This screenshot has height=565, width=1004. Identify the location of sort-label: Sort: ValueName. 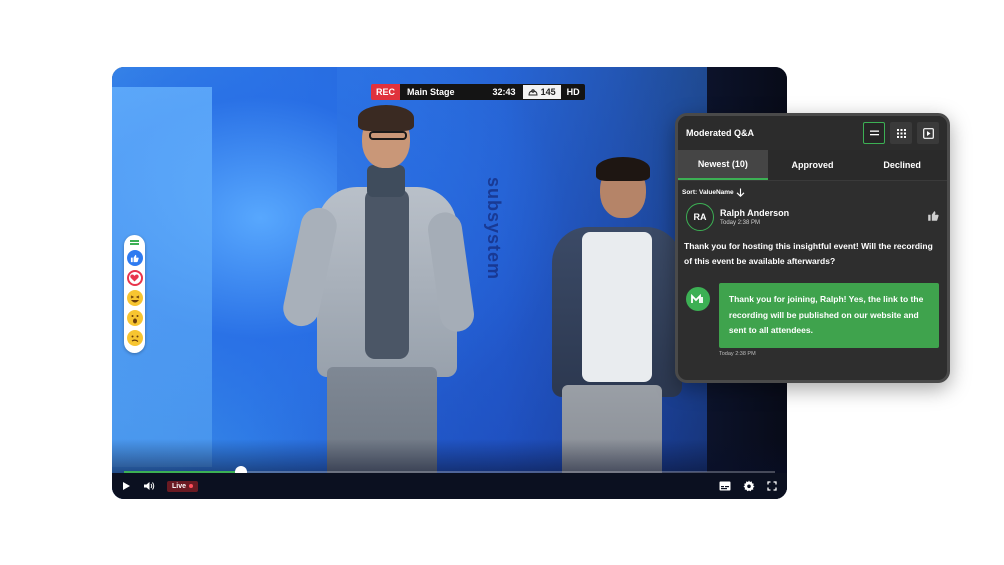
(708, 192).